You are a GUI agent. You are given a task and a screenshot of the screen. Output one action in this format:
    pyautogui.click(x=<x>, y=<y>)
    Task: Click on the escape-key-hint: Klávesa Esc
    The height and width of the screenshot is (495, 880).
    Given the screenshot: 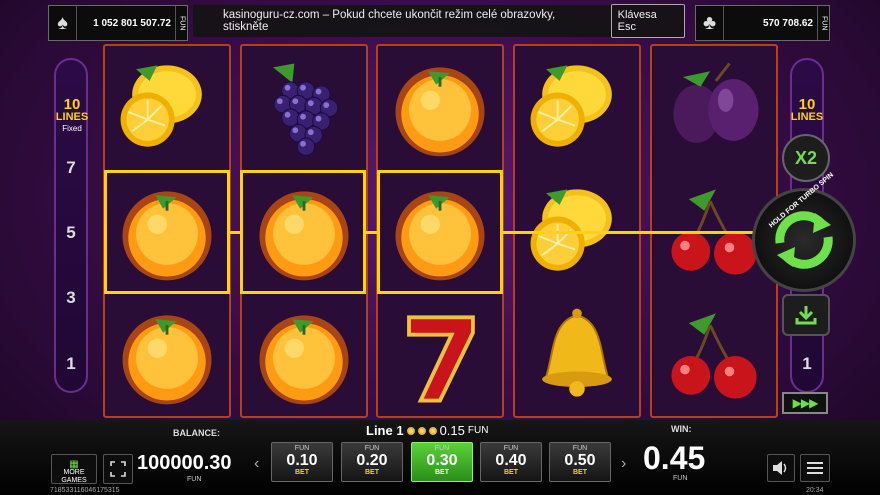 What is the action you would take?
    pyautogui.click(x=647, y=21)
    